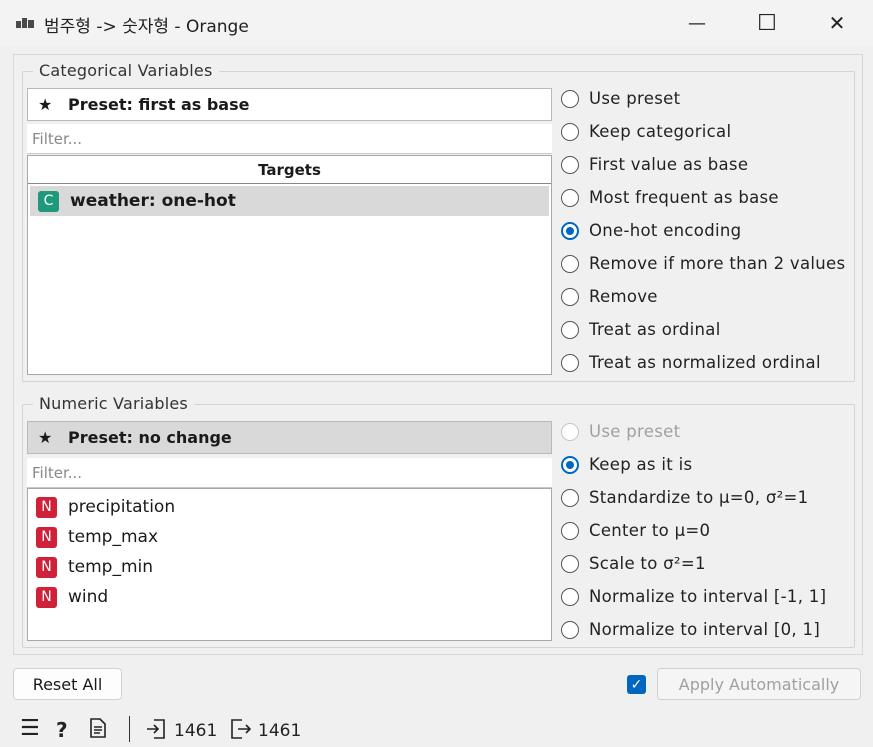 The width and height of the screenshot is (873, 747). What do you see at coordinates (703, 296) in the screenshot?
I see `radio-remove: Remove` at bounding box center [703, 296].